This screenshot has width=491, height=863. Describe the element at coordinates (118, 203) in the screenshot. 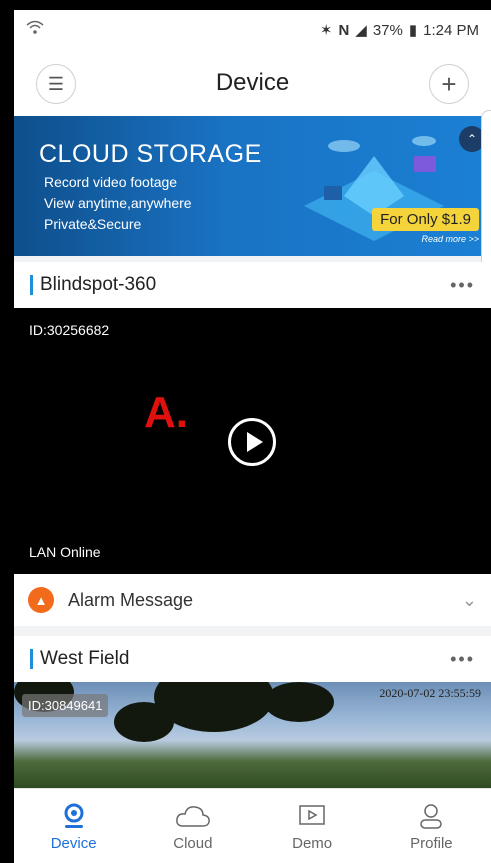

I see `banner-line-2: View anytime,anywhere` at that location.